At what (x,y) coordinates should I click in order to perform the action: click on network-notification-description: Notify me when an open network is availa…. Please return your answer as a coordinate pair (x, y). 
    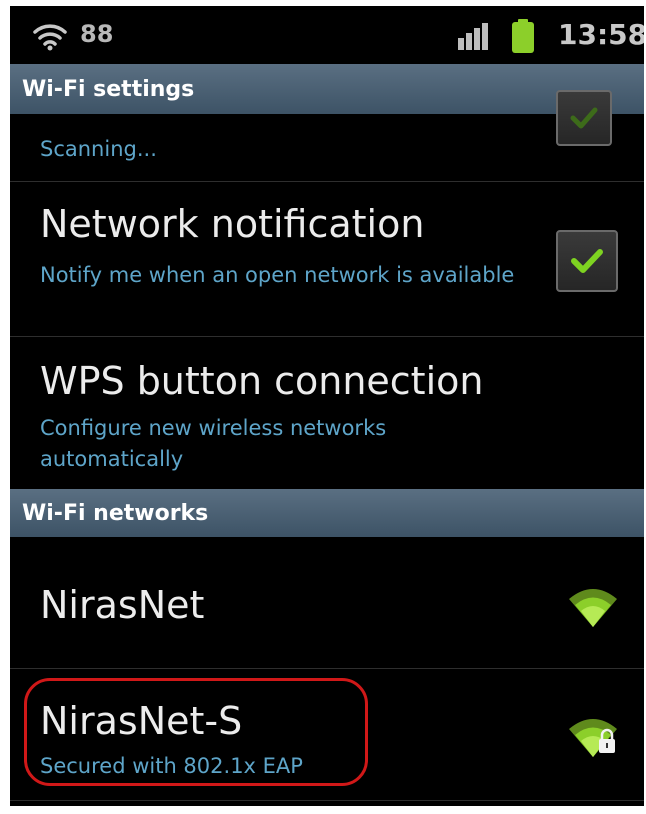
    Looking at the image, I should click on (277, 275).